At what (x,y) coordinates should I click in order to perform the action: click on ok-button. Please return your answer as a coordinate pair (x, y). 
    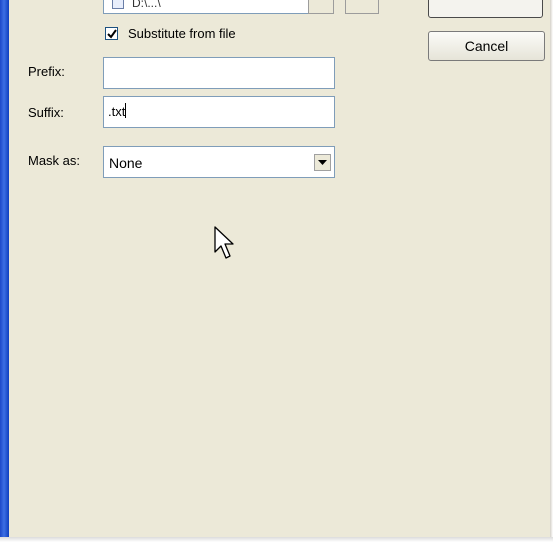
    Looking at the image, I should click on (485, 9).